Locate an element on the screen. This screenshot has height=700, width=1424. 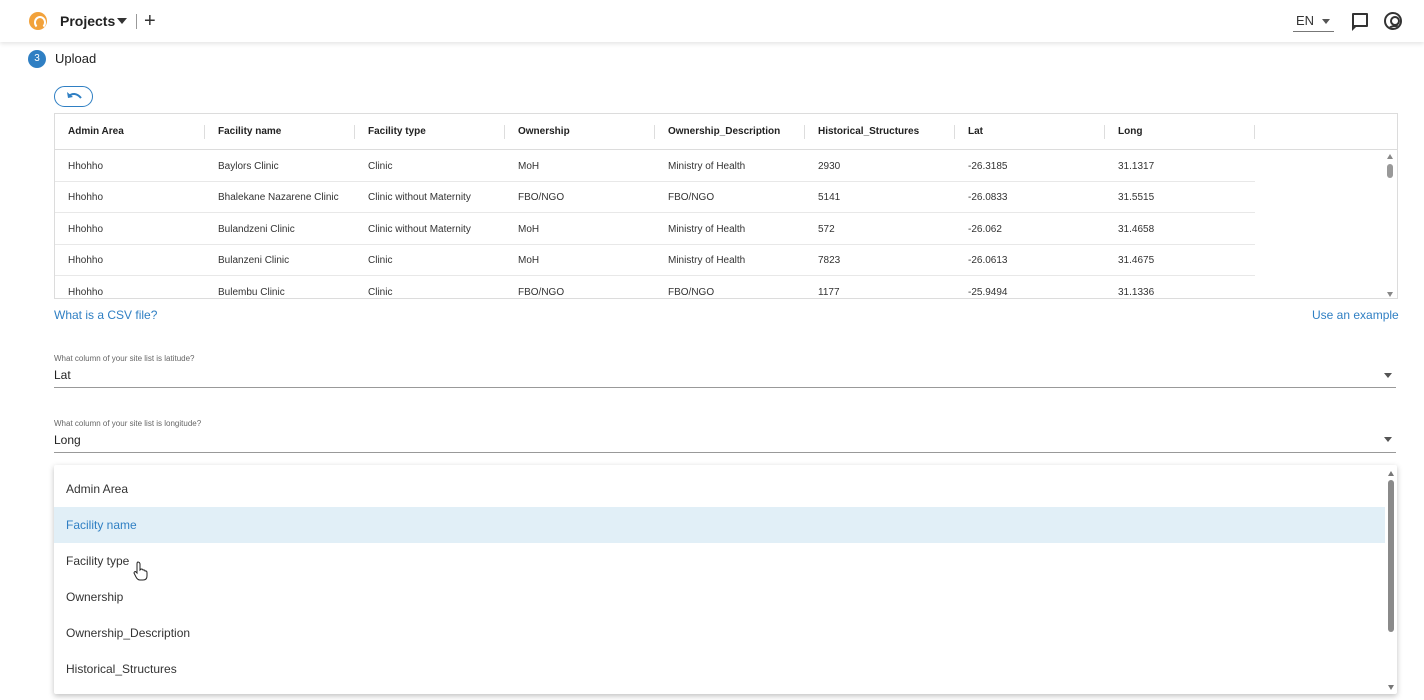
table-cell: 31.1317 is located at coordinates (1136, 166).